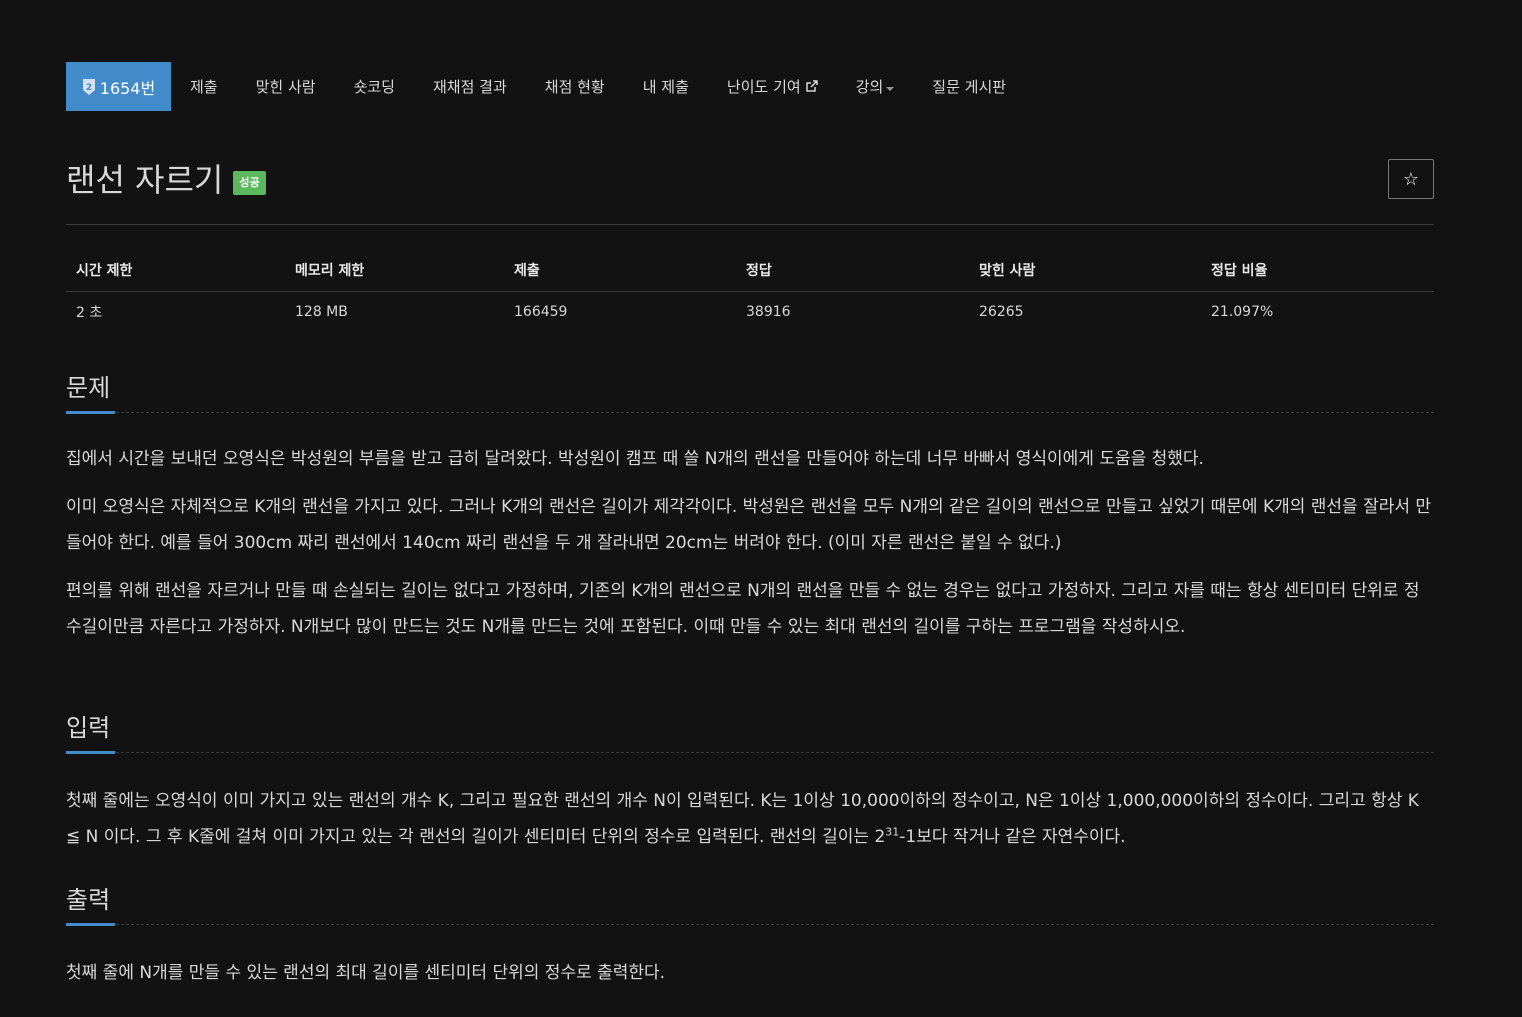 The width and height of the screenshot is (1522, 1017). Describe the element at coordinates (750, 731) in the screenshot. I see `section-input-header: 입력` at that location.